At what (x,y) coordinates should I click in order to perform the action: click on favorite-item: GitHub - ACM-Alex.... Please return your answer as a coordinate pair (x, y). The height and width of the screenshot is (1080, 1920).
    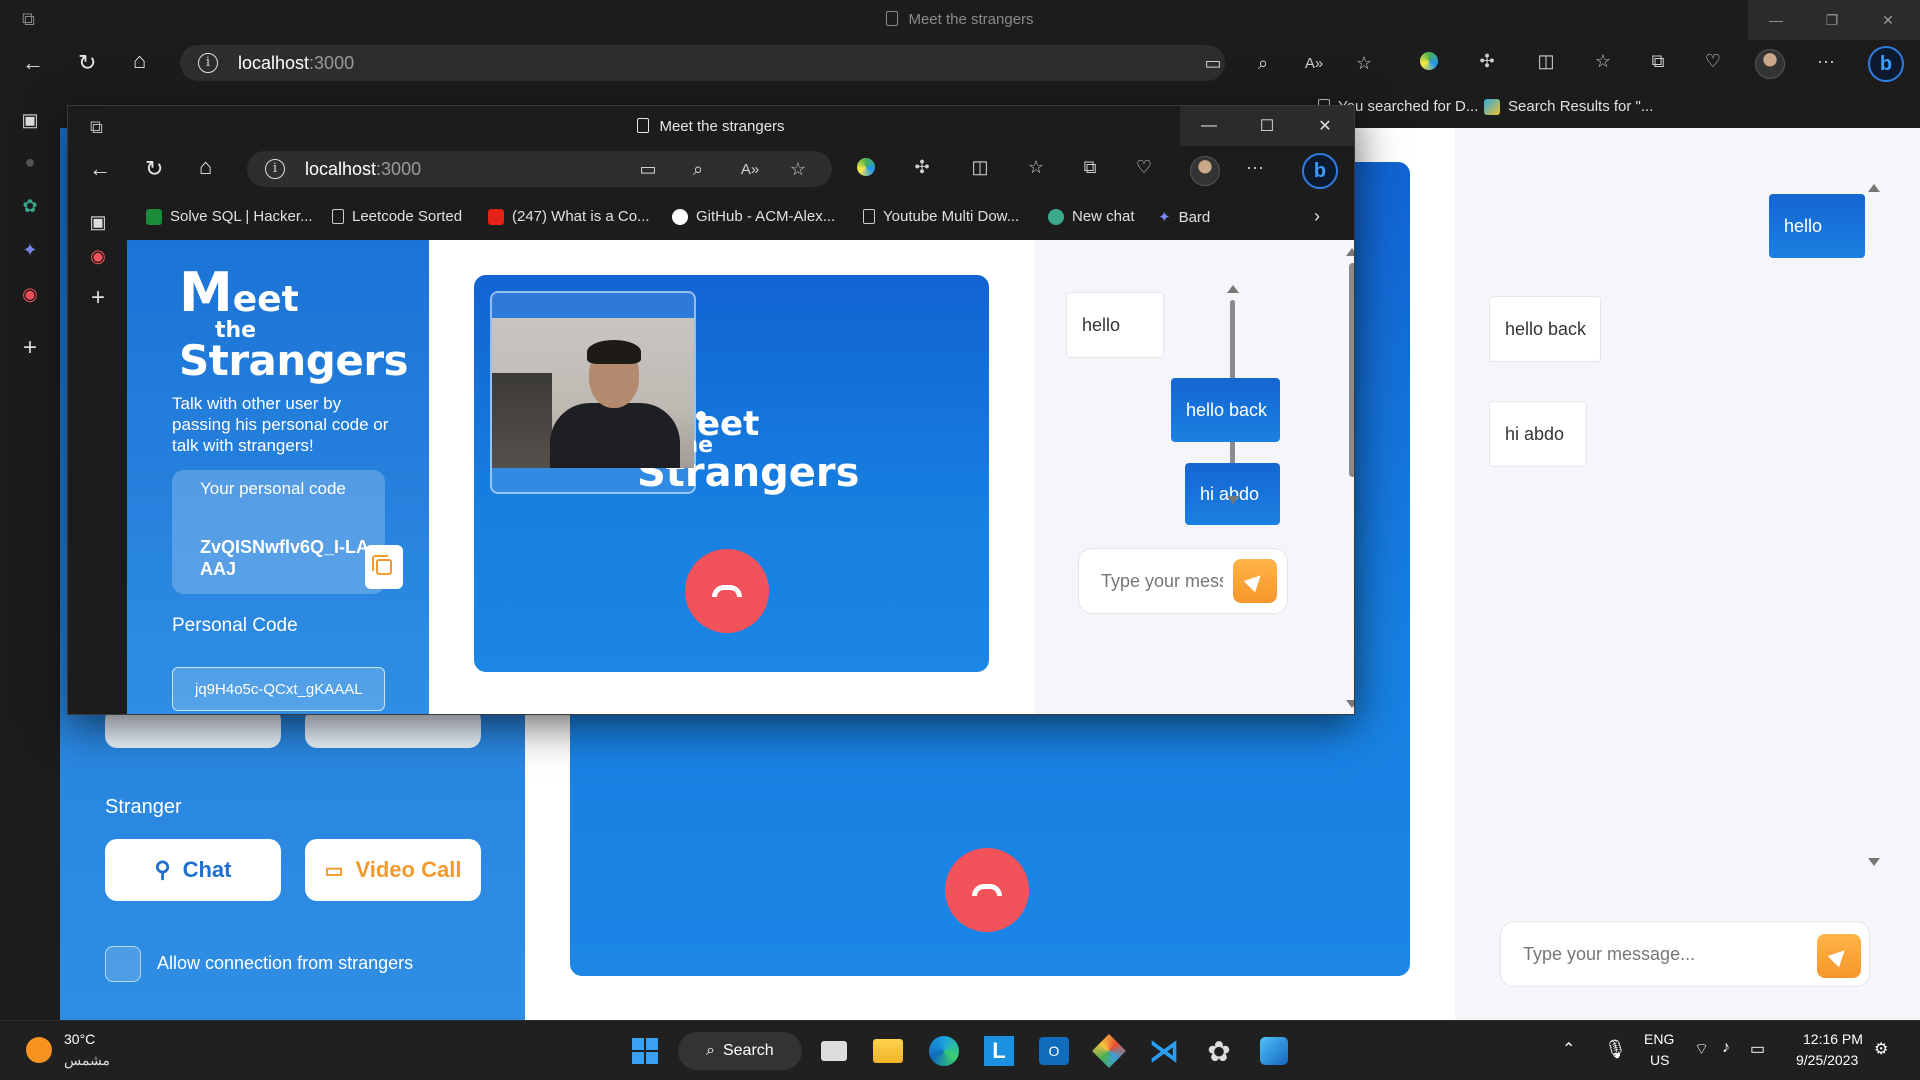
    Looking at the image, I should click on (753, 216).